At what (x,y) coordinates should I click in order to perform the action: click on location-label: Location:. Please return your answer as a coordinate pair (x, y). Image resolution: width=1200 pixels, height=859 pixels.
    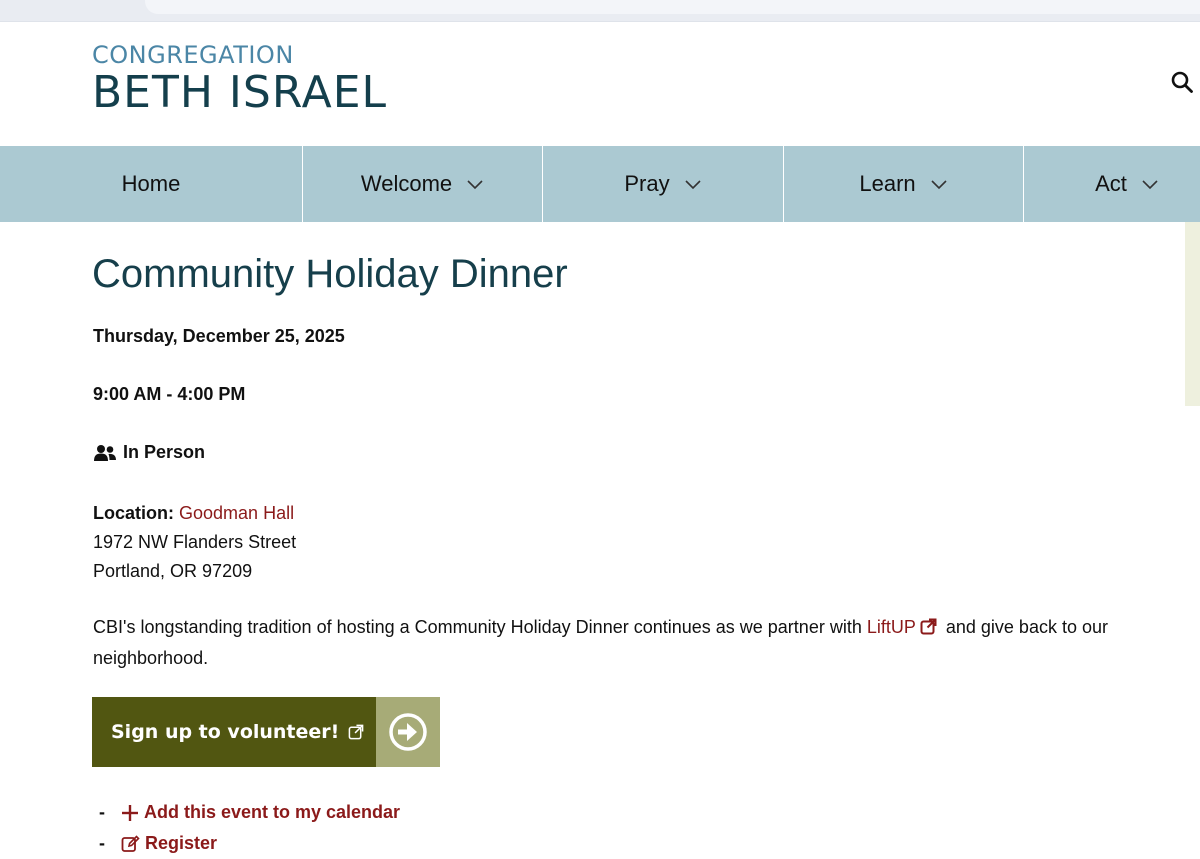
    Looking at the image, I should click on (133, 513).